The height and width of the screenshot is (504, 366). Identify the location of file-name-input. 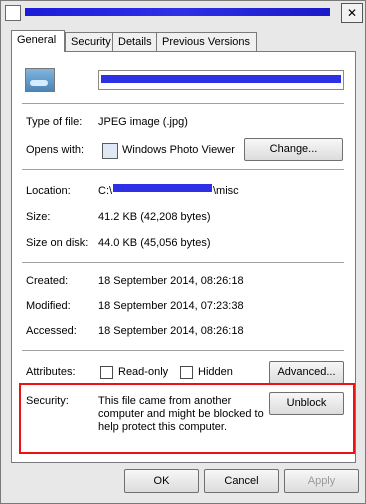
(221, 80).